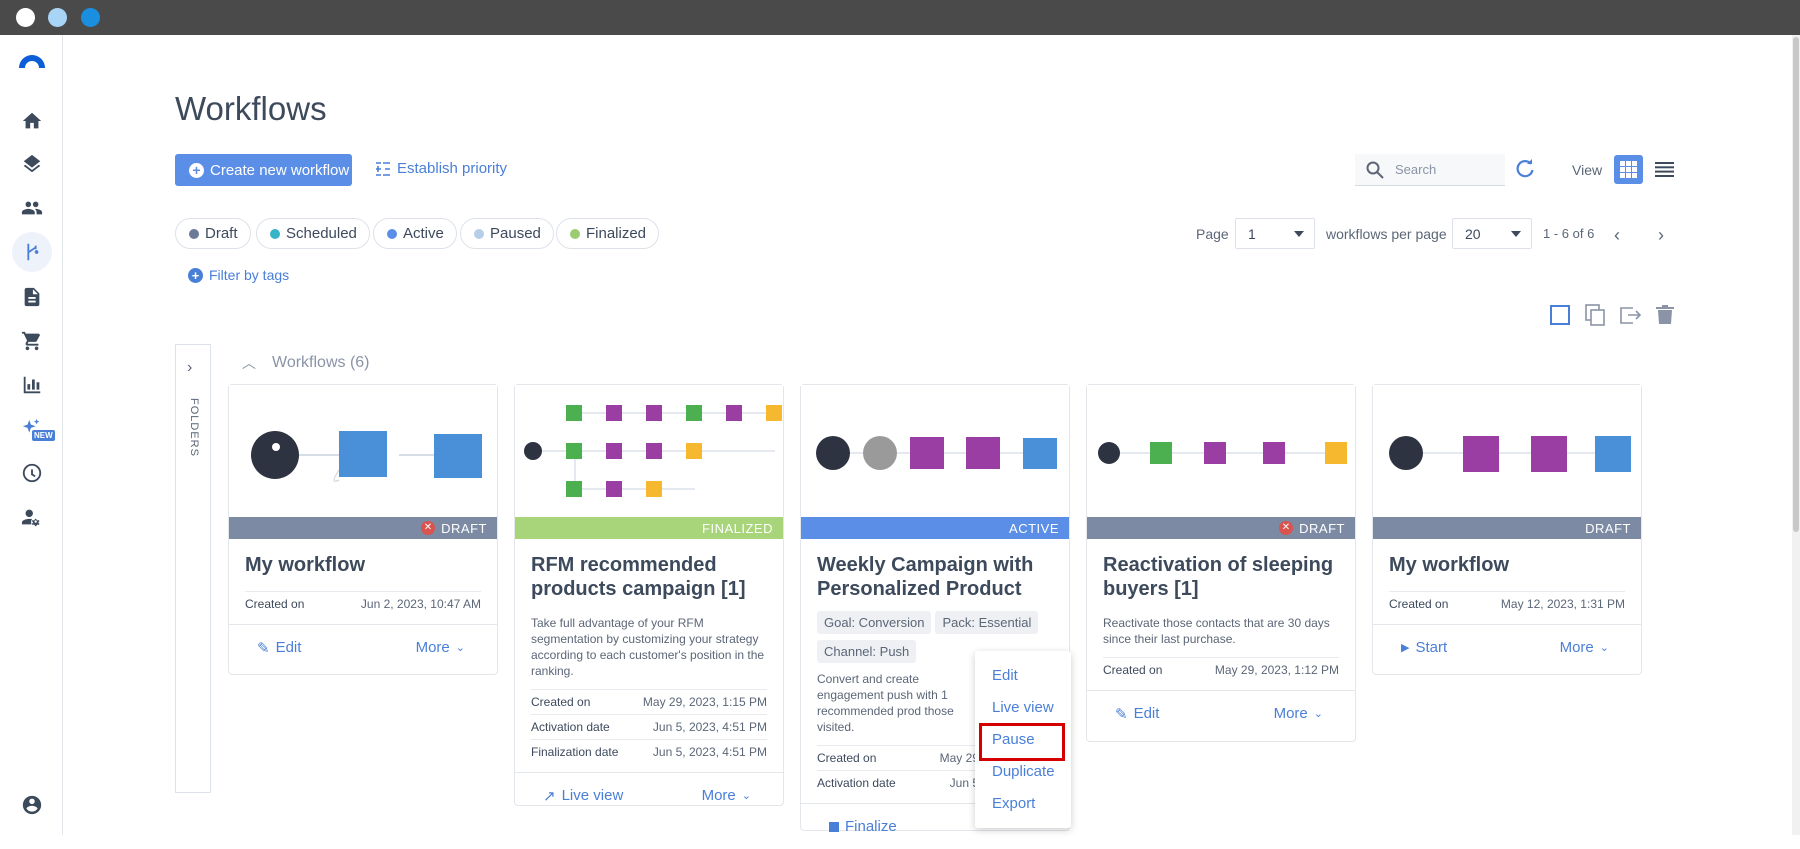  What do you see at coordinates (306, 363) in the screenshot?
I see `workflows-group-header: ︿ Workflows (6)` at bounding box center [306, 363].